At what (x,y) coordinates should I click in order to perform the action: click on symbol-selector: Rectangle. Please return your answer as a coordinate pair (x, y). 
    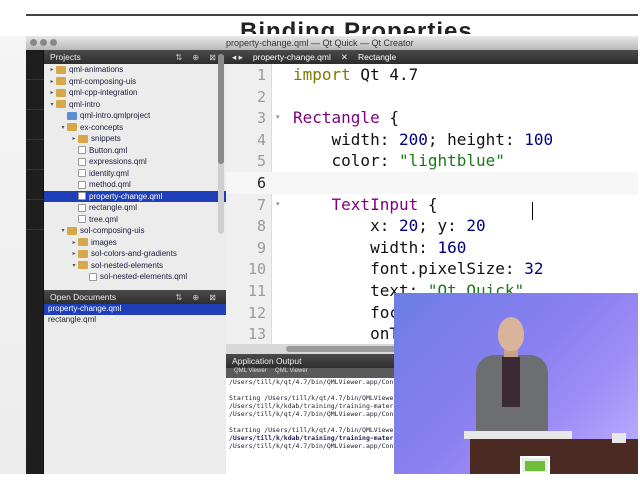
    Looking at the image, I should click on (377, 57).